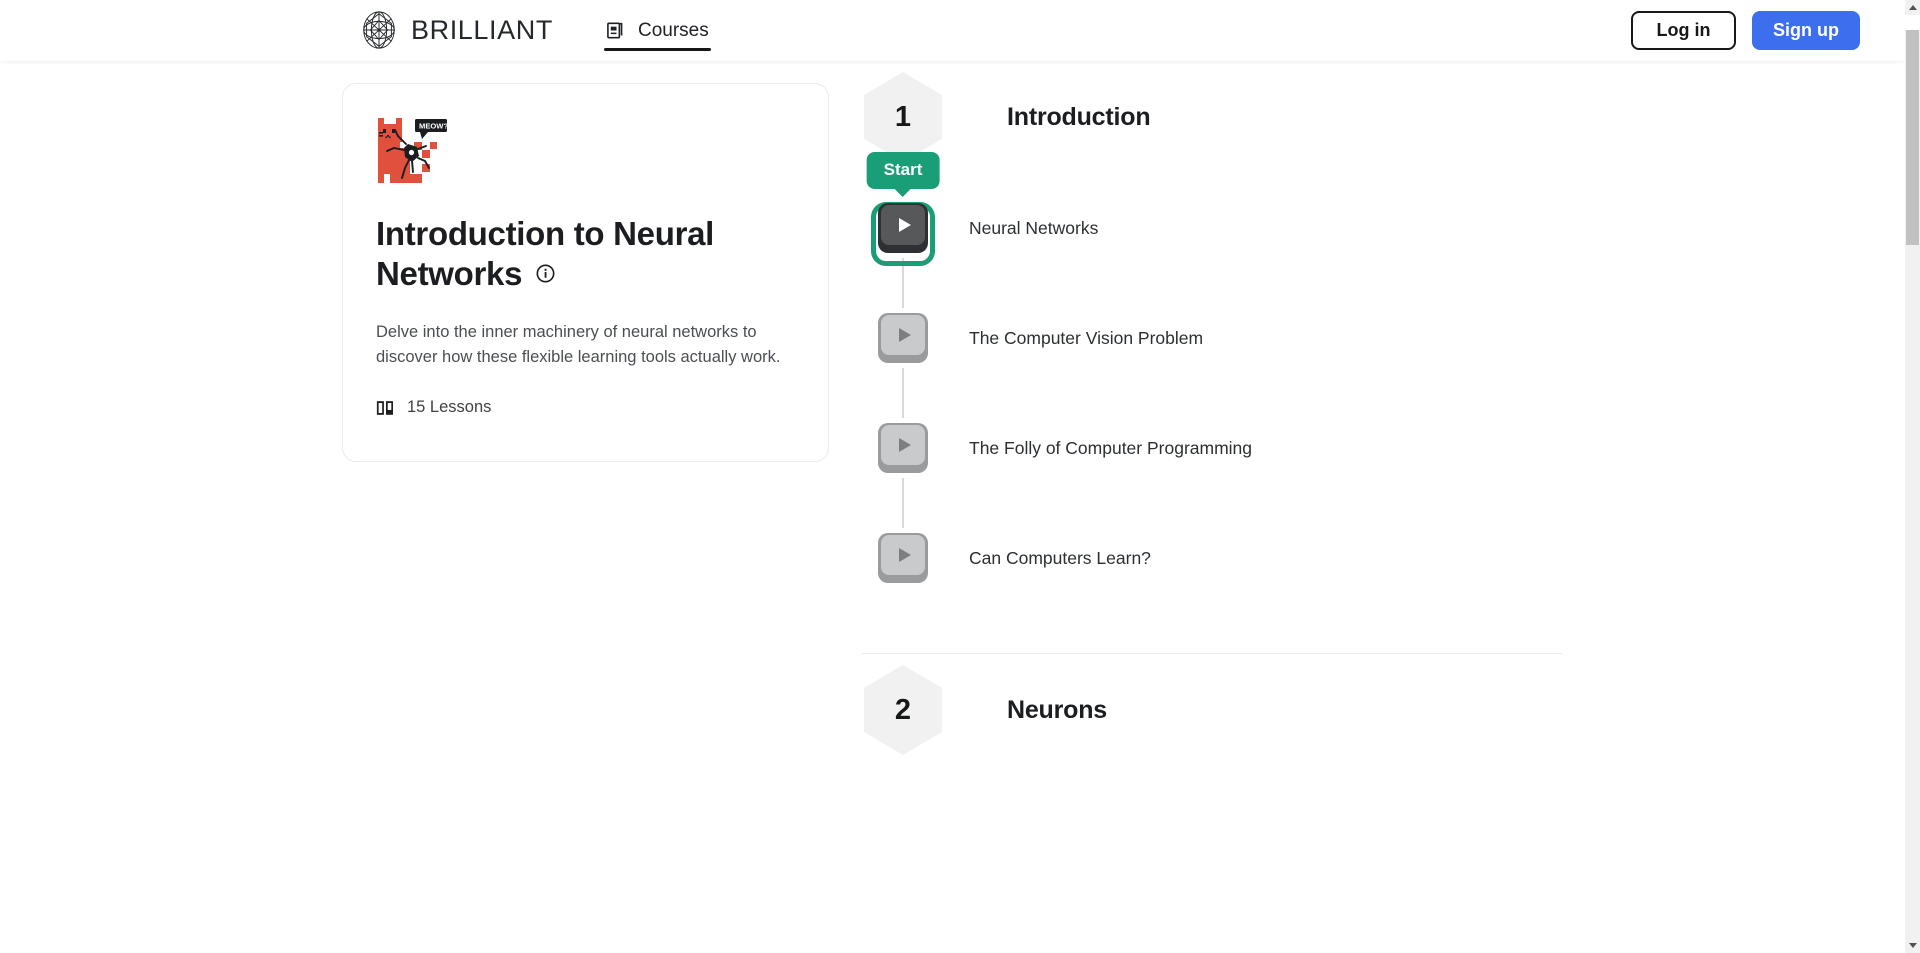 The width and height of the screenshot is (1920, 953). Describe the element at coordinates (1912, 945) in the screenshot. I see `scroll-down-arrow-icon` at that location.